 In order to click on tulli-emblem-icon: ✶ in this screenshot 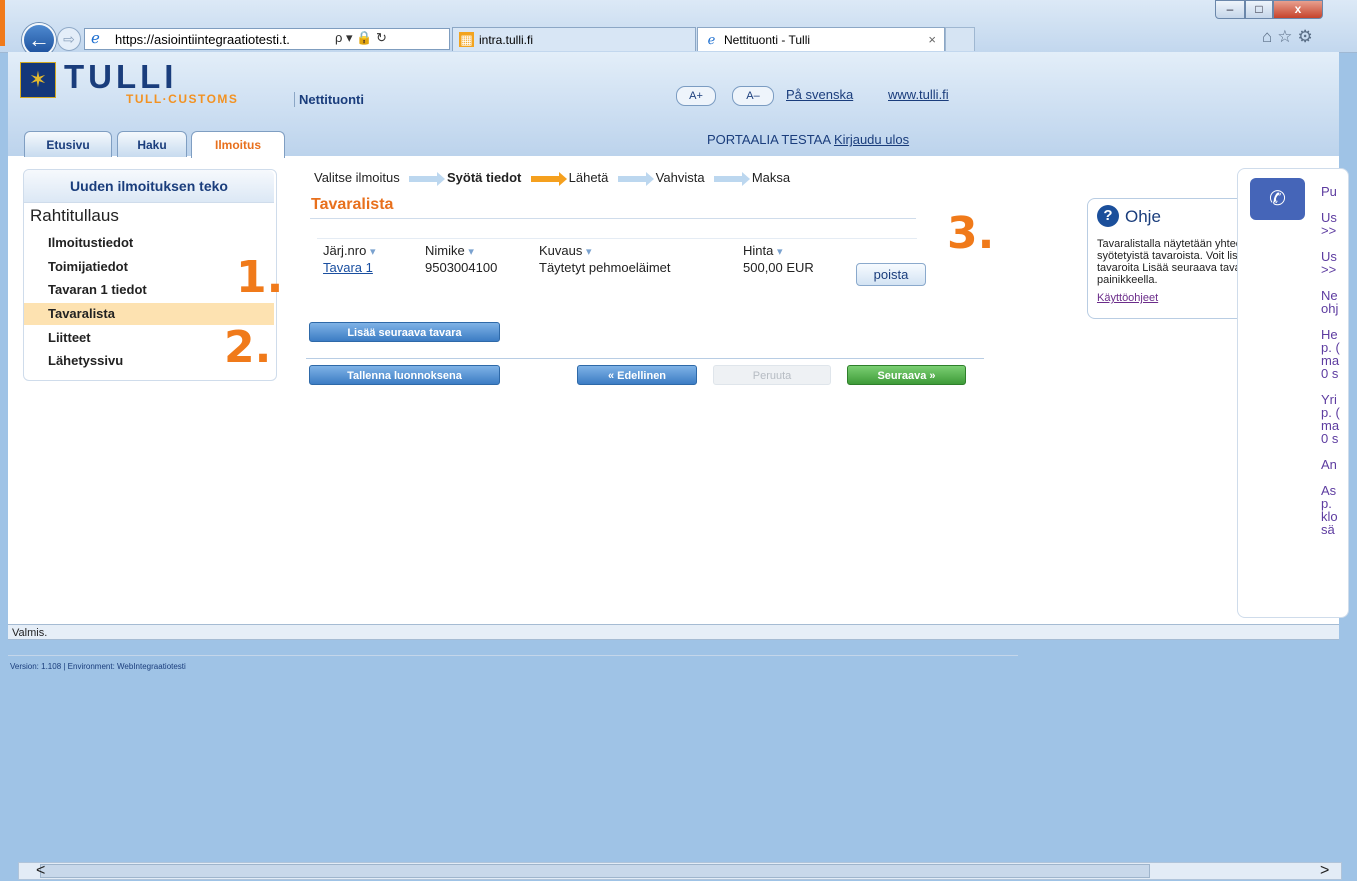, I will do `click(38, 80)`.